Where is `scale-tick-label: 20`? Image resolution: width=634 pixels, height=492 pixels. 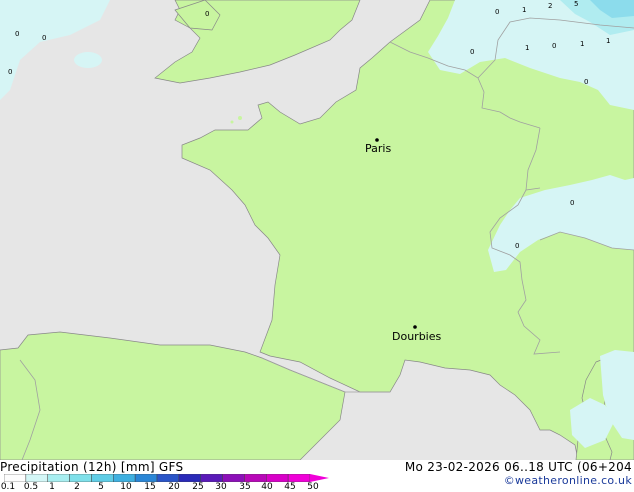
scale-tick-label: 20 is located at coordinates (174, 487).